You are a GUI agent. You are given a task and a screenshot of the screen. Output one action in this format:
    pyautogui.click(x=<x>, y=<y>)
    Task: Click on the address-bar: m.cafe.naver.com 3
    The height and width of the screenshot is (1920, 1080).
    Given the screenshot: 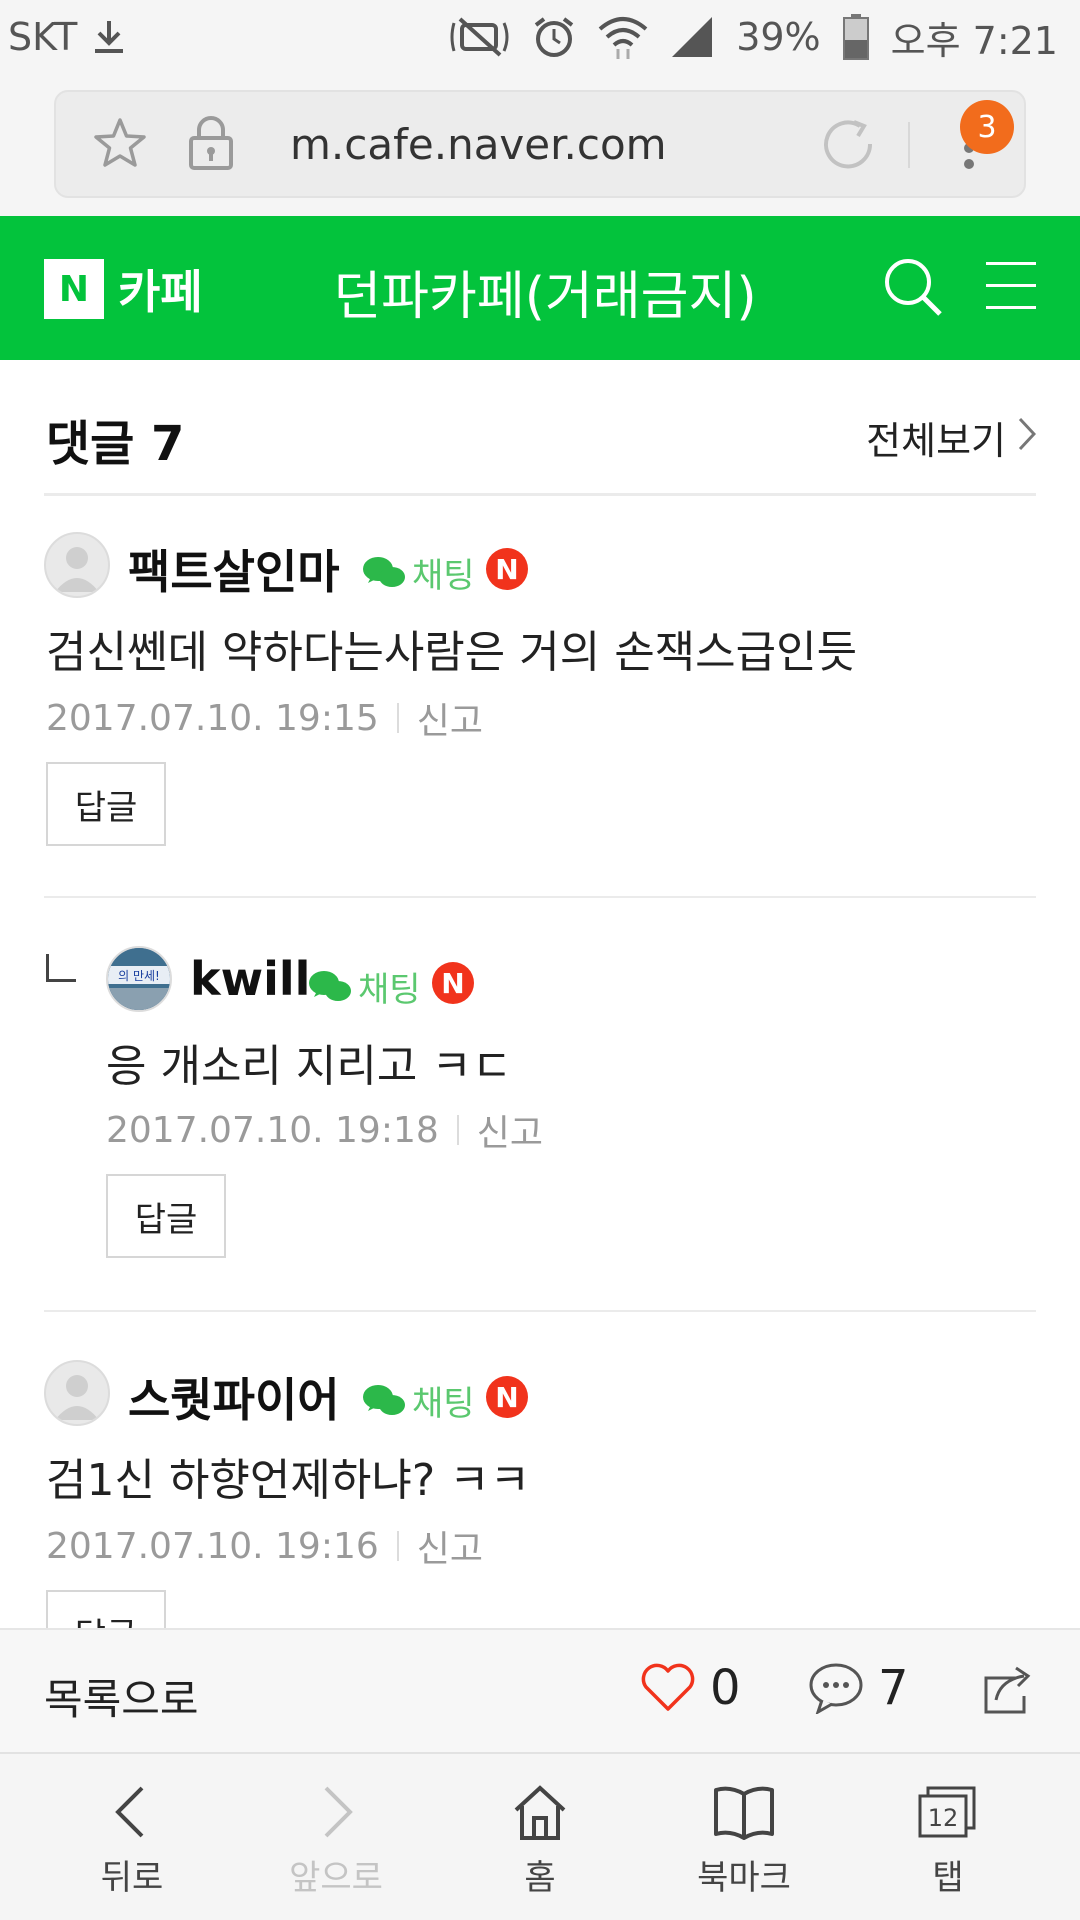 What is the action you would take?
    pyautogui.click(x=540, y=144)
    